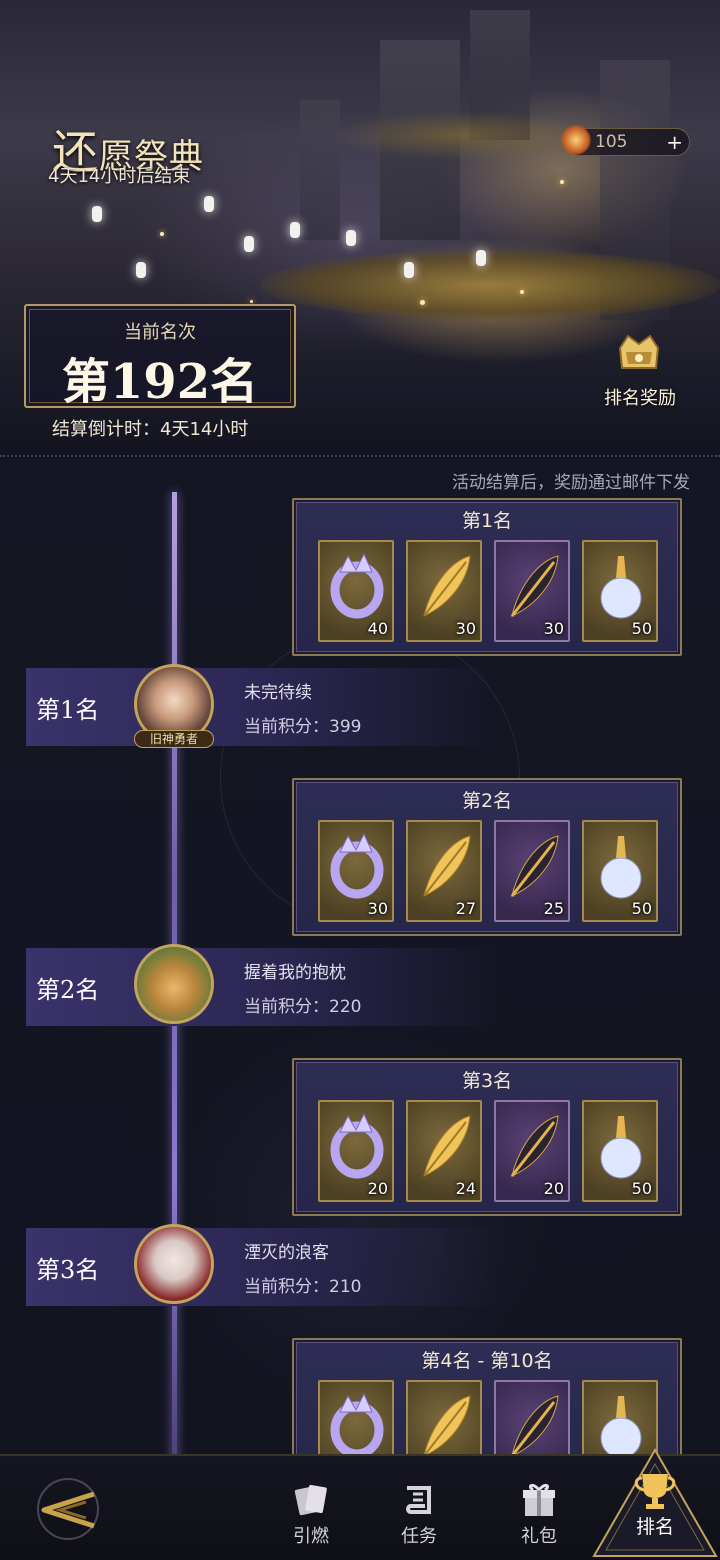 The height and width of the screenshot is (1560, 720). What do you see at coordinates (487, 857) in the screenshot?
I see `reward-tier-panel: 第2名 30 27 25 50` at bounding box center [487, 857].